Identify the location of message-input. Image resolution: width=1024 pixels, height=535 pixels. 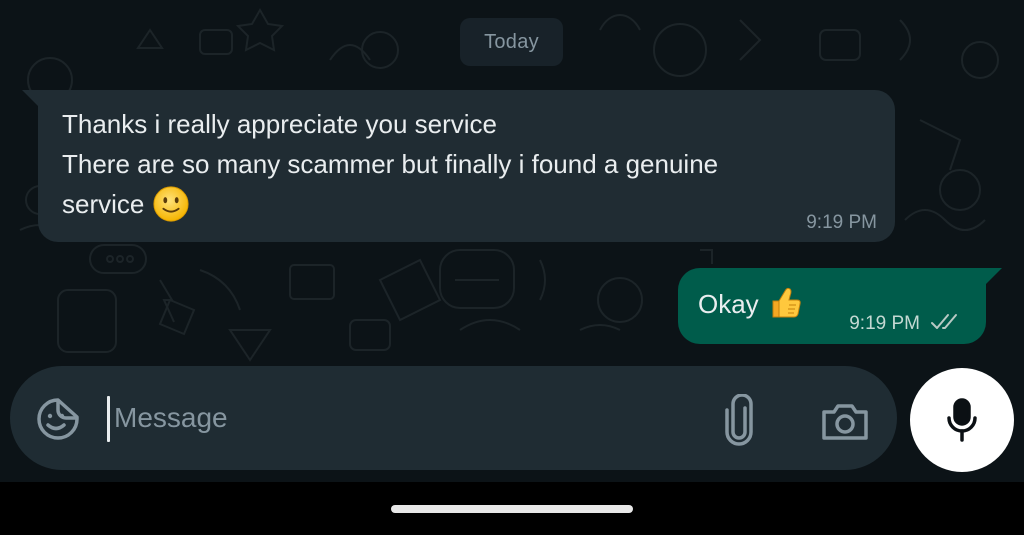
(394, 418).